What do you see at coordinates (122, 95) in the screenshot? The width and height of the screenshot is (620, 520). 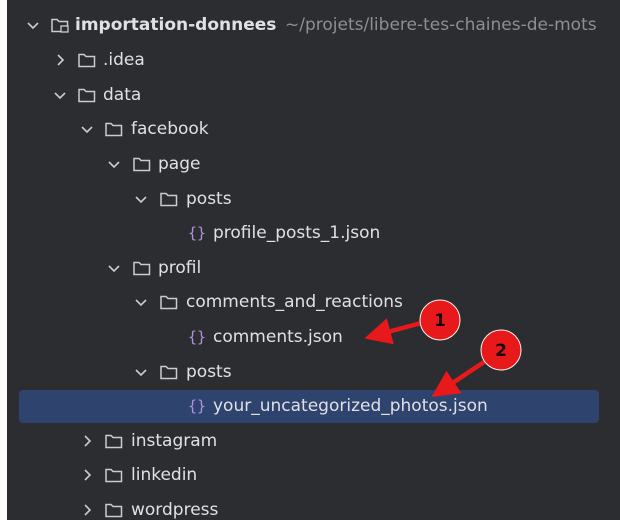 I see `tree-item-label: data` at bounding box center [122, 95].